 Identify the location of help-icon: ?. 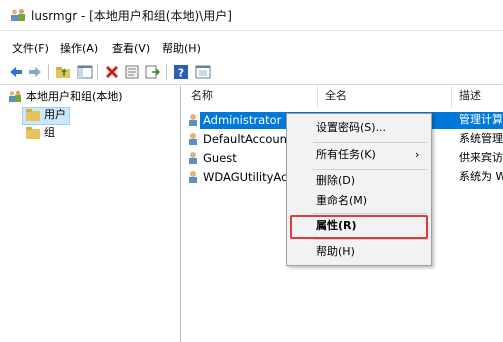
(181, 72).